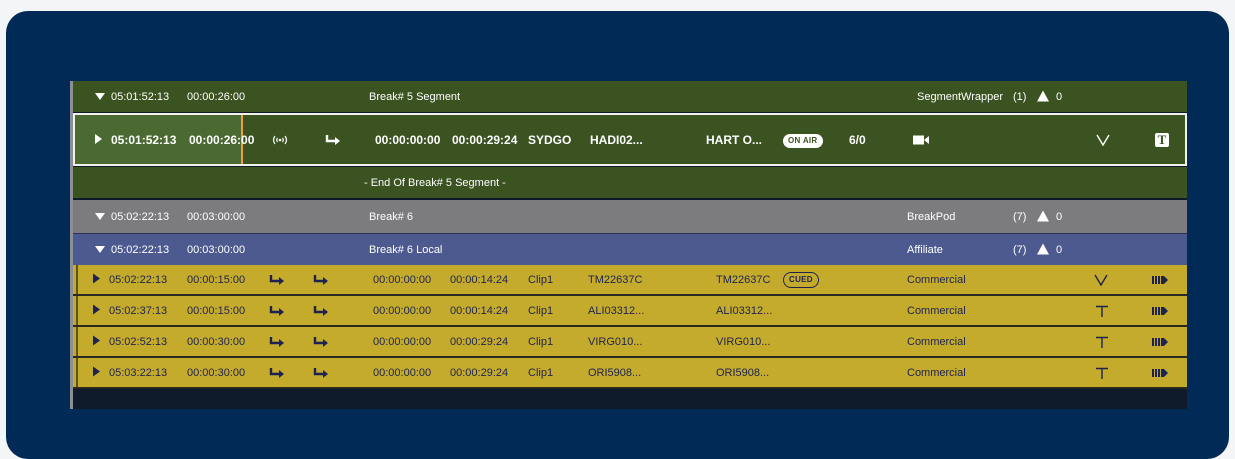 This screenshot has height=459, width=1235. I want to click on segment-count: (1), so click(1020, 96).